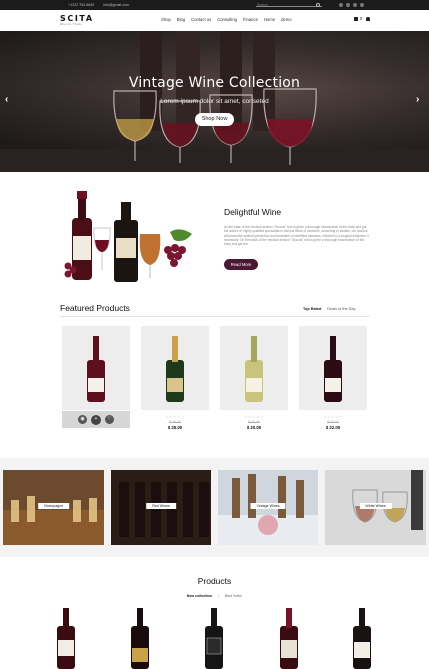 This screenshot has width=429, height=669. Describe the element at coordinates (199, 596) in the screenshot. I see `tab-new-collection: New collection` at that location.